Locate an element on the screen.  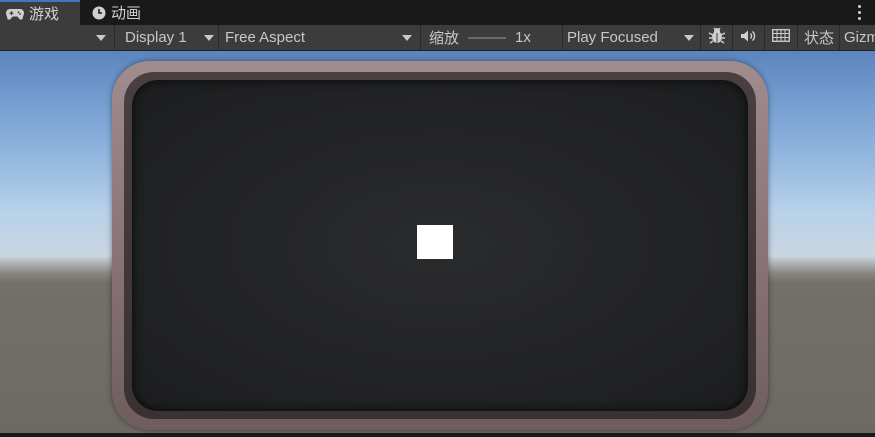
stats-label: 状态 is located at coordinates (819, 38).